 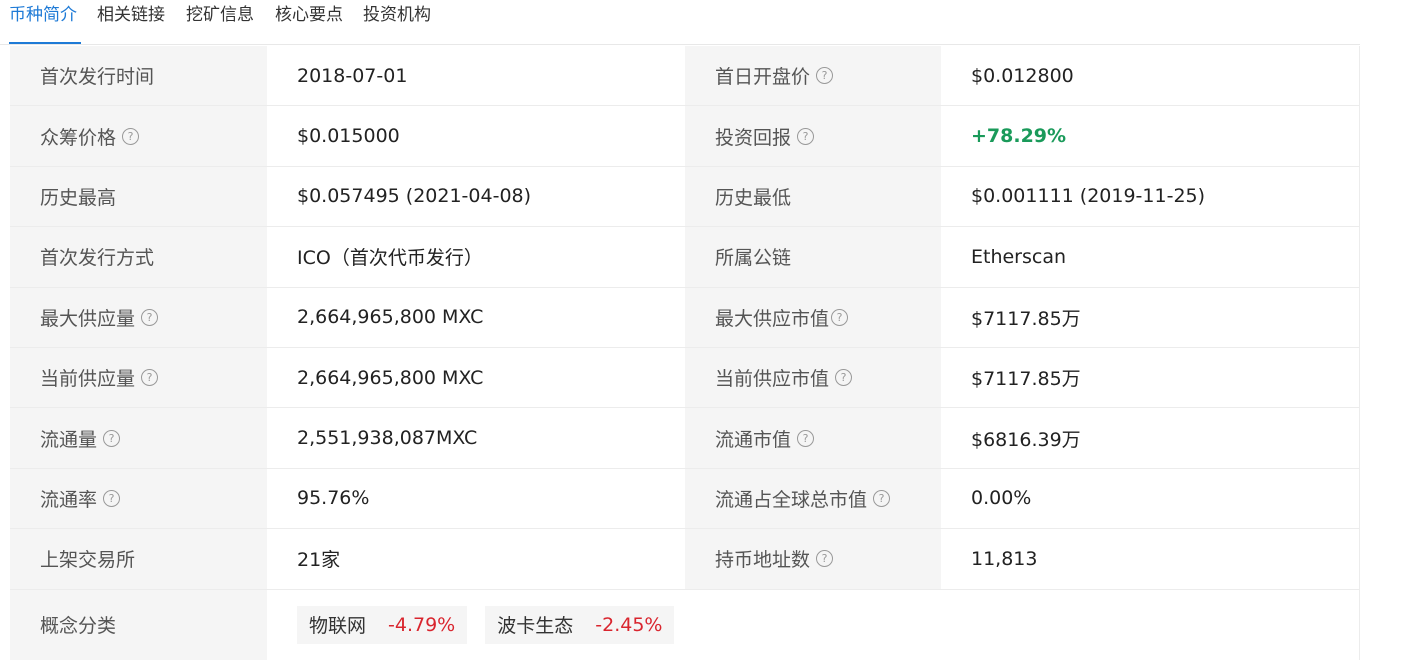 What do you see at coordinates (97, 258) in the screenshot?
I see `label-text: 首次发行方式` at bounding box center [97, 258].